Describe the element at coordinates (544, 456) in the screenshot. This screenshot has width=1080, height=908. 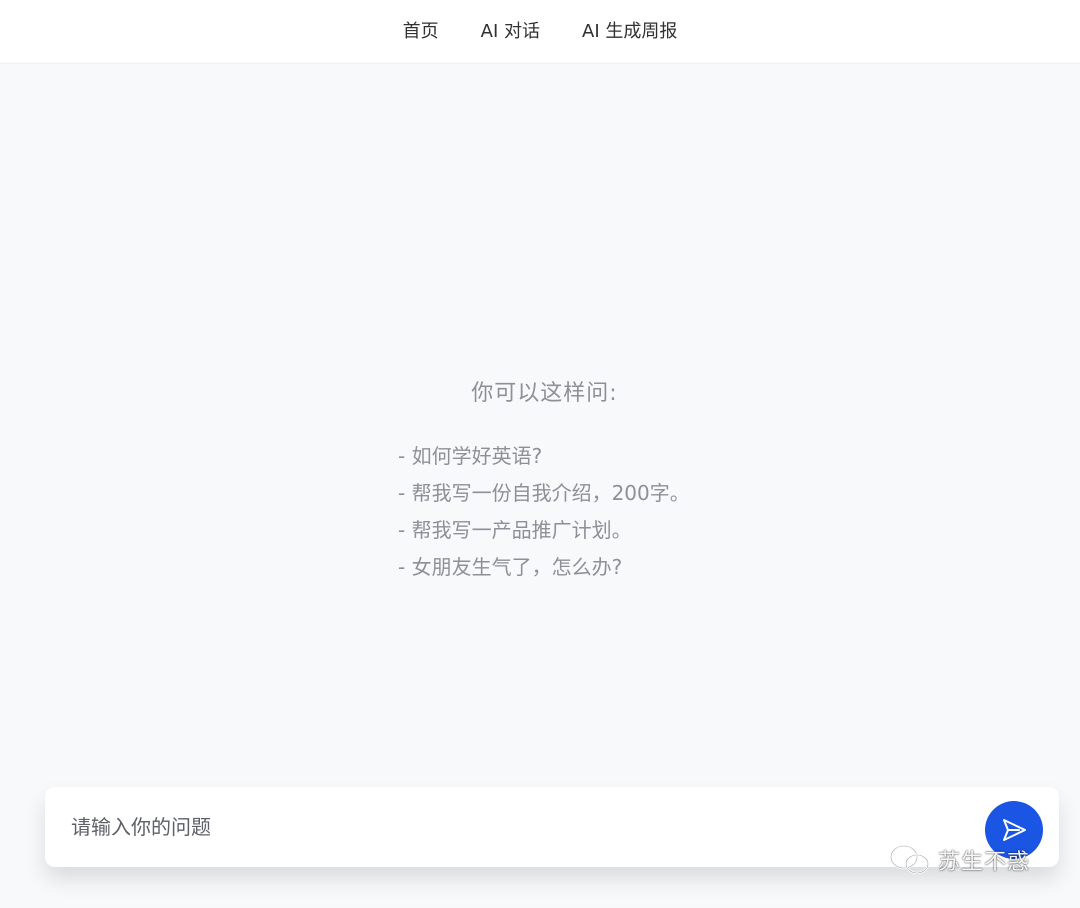
I see `suggestion-item: - 如何学好英语?` at that location.